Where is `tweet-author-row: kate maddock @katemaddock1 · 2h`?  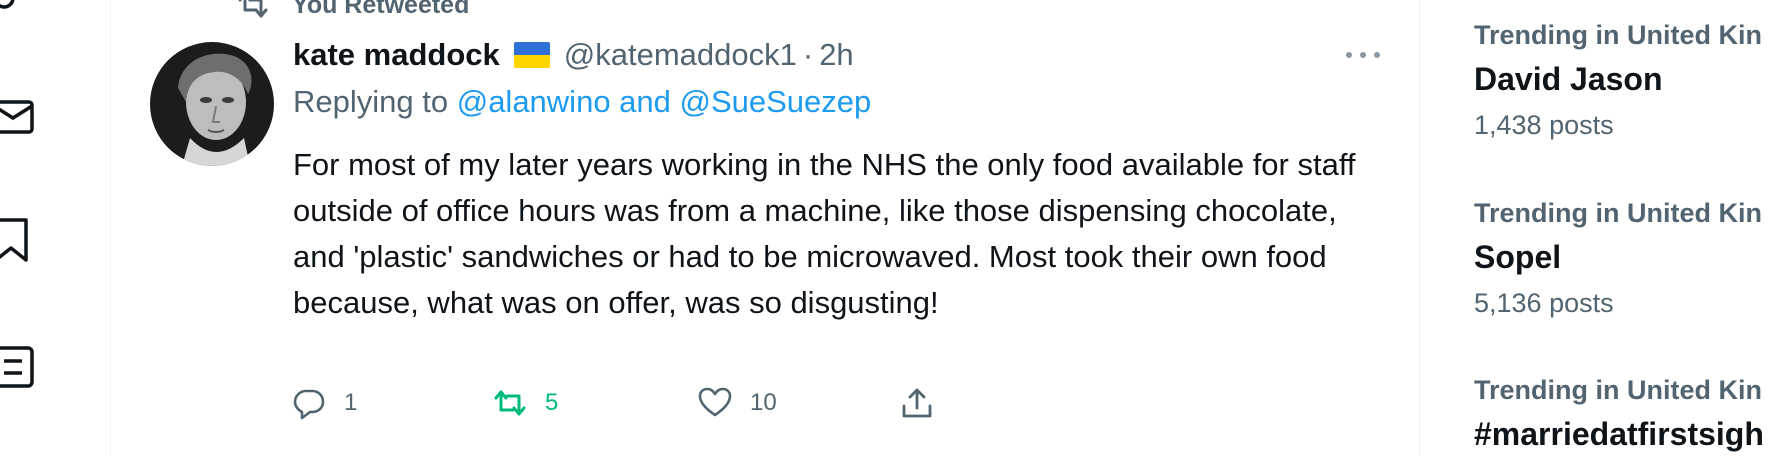 tweet-author-row: kate maddock @katemaddock1 · 2h is located at coordinates (573, 55).